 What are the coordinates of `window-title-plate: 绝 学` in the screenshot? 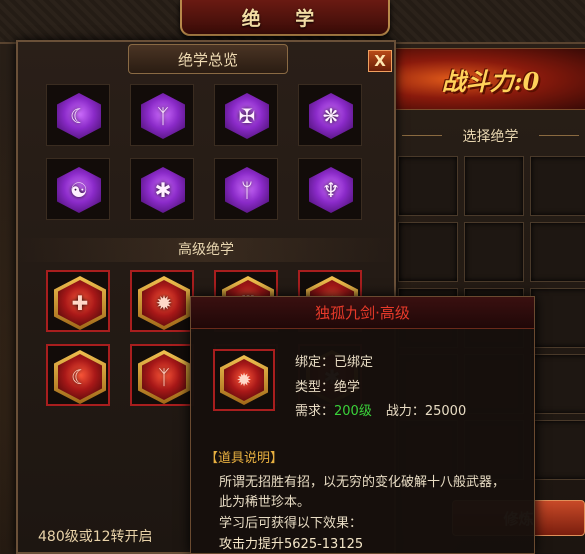 It's located at (285, 18).